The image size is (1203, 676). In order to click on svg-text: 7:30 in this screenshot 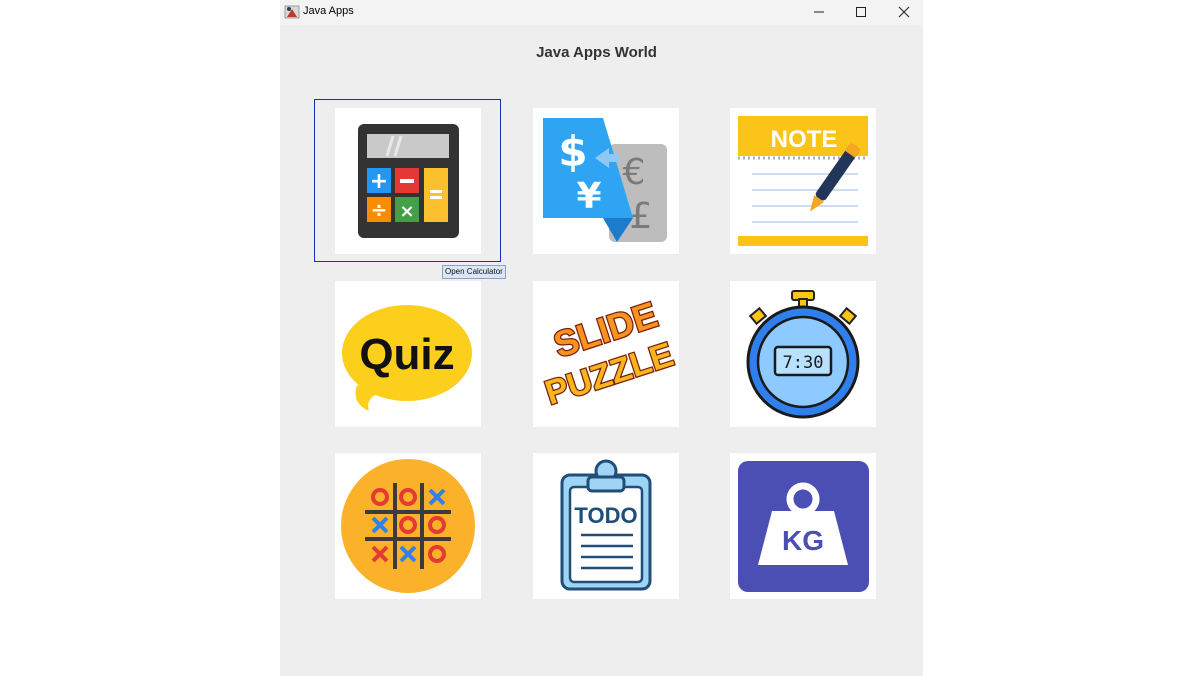, I will do `click(803, 363)`.